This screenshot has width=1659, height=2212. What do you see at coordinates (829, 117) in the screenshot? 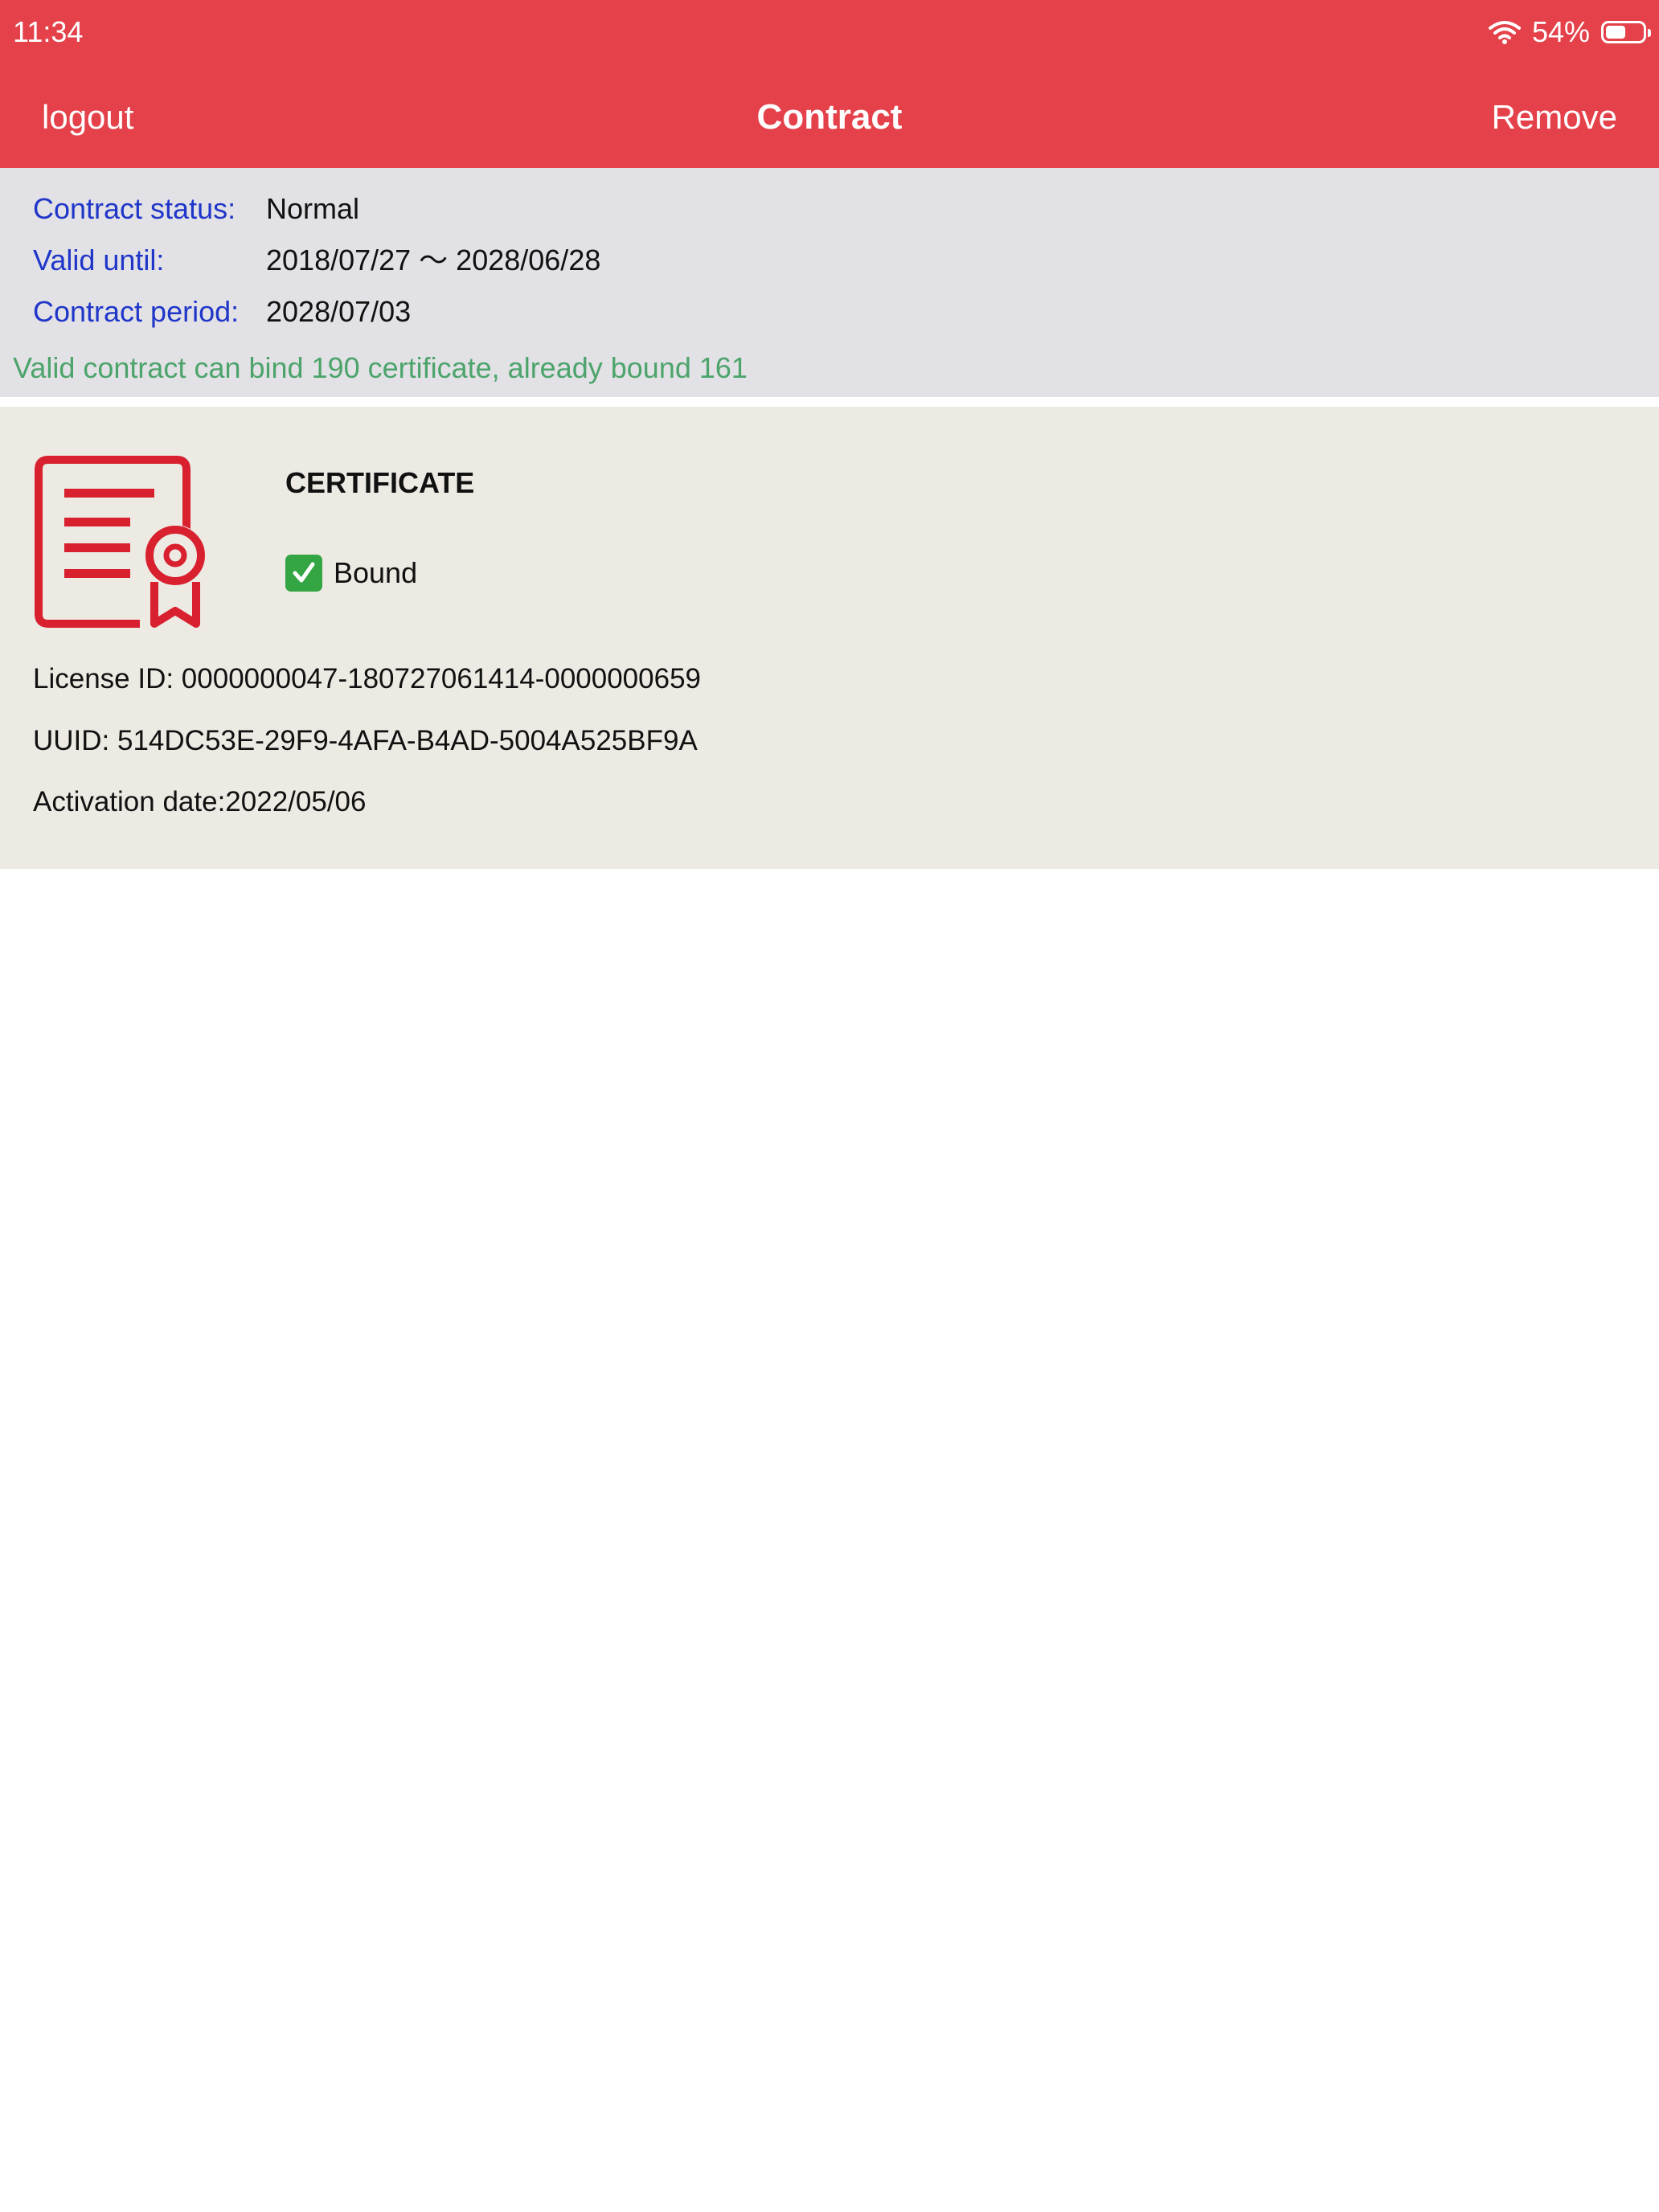
I see `page-title: Contract` at bounding box center [829, 117].